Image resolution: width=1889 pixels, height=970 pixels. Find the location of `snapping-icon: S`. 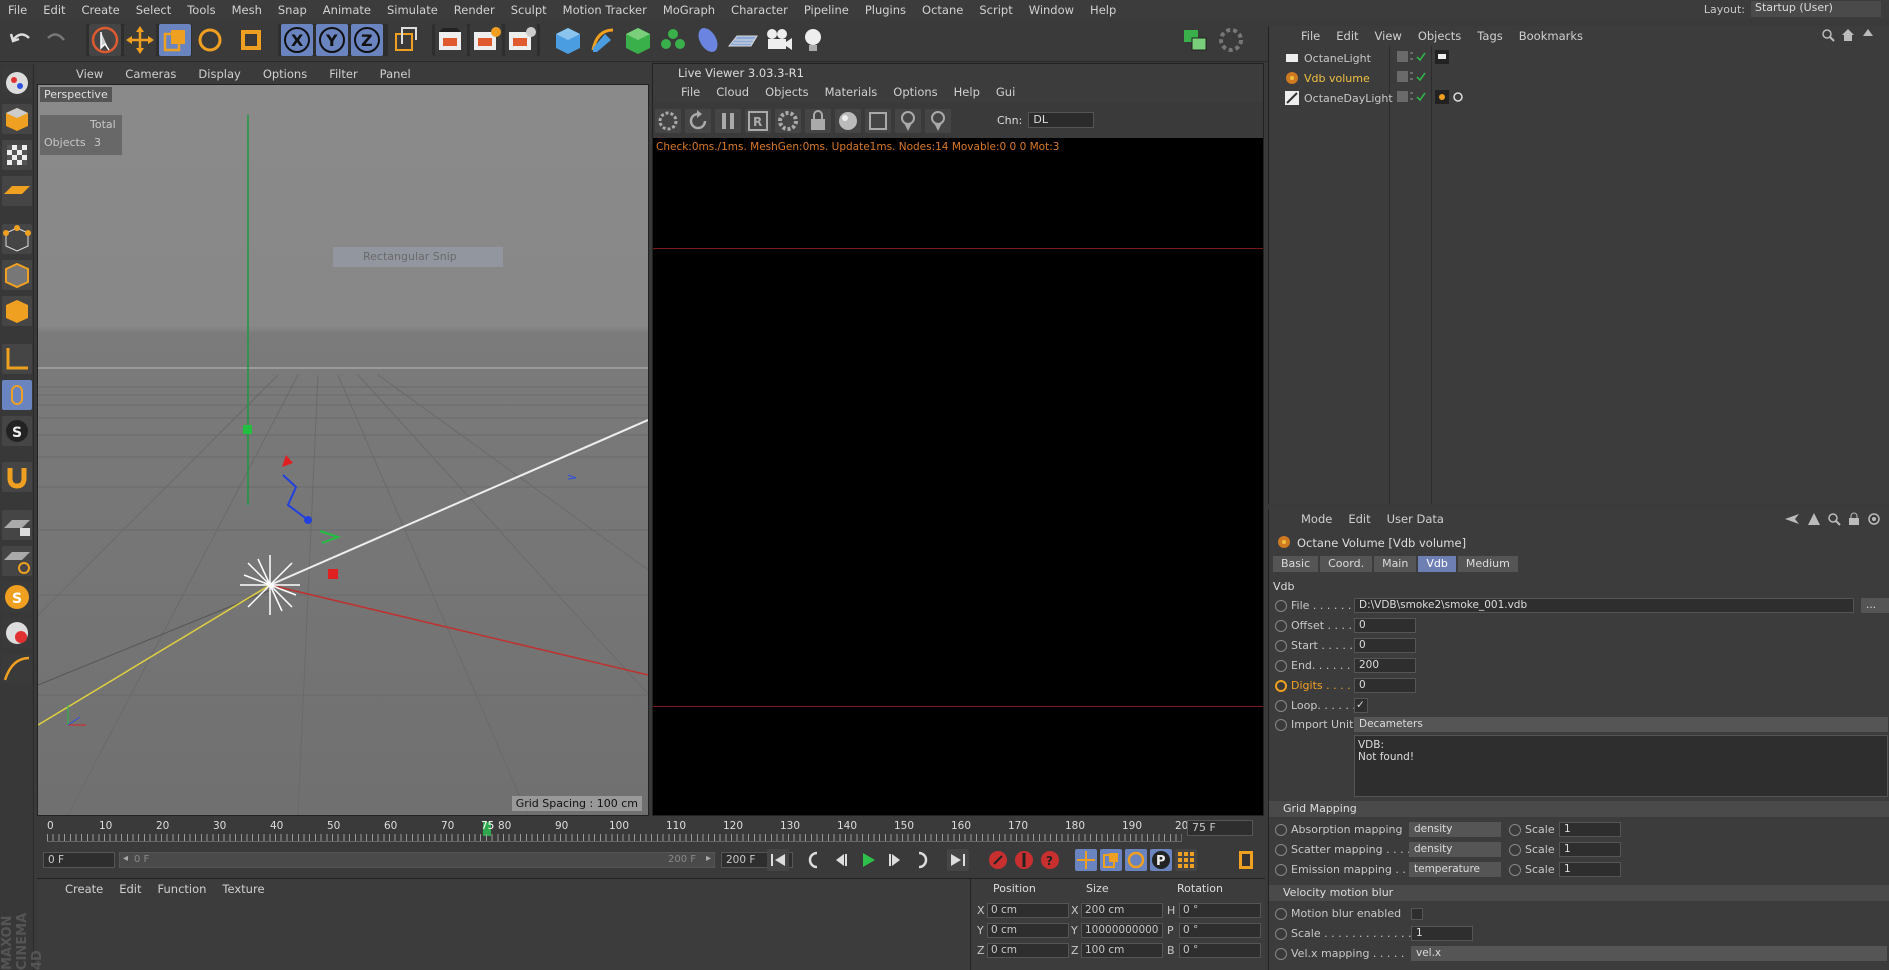

snapping-icon: S is located at coordinates (17, 431).